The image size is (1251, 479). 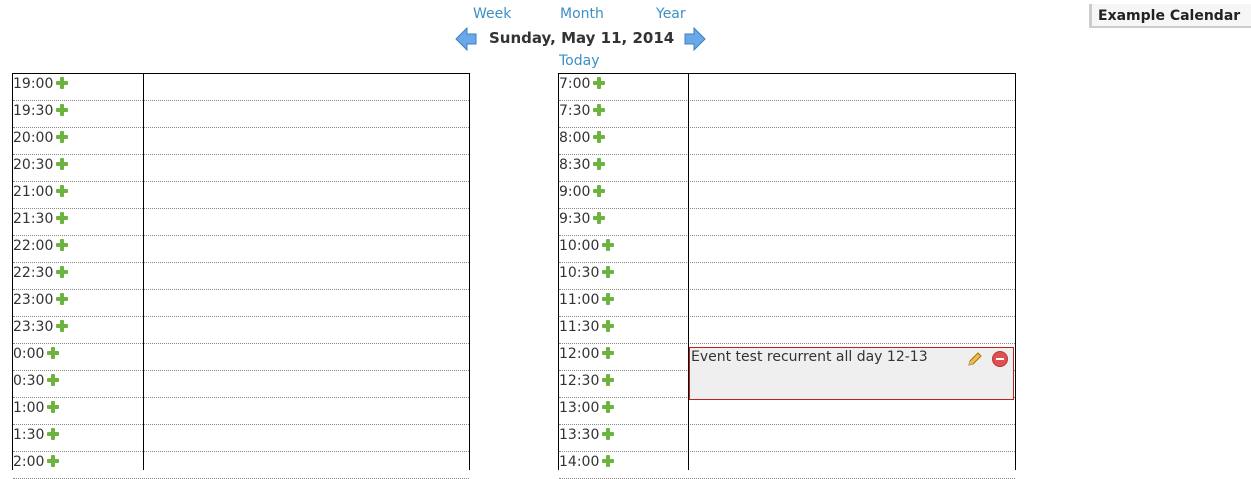 I want to click on time-slot-row: 2:00, so click(x=241, y=465).